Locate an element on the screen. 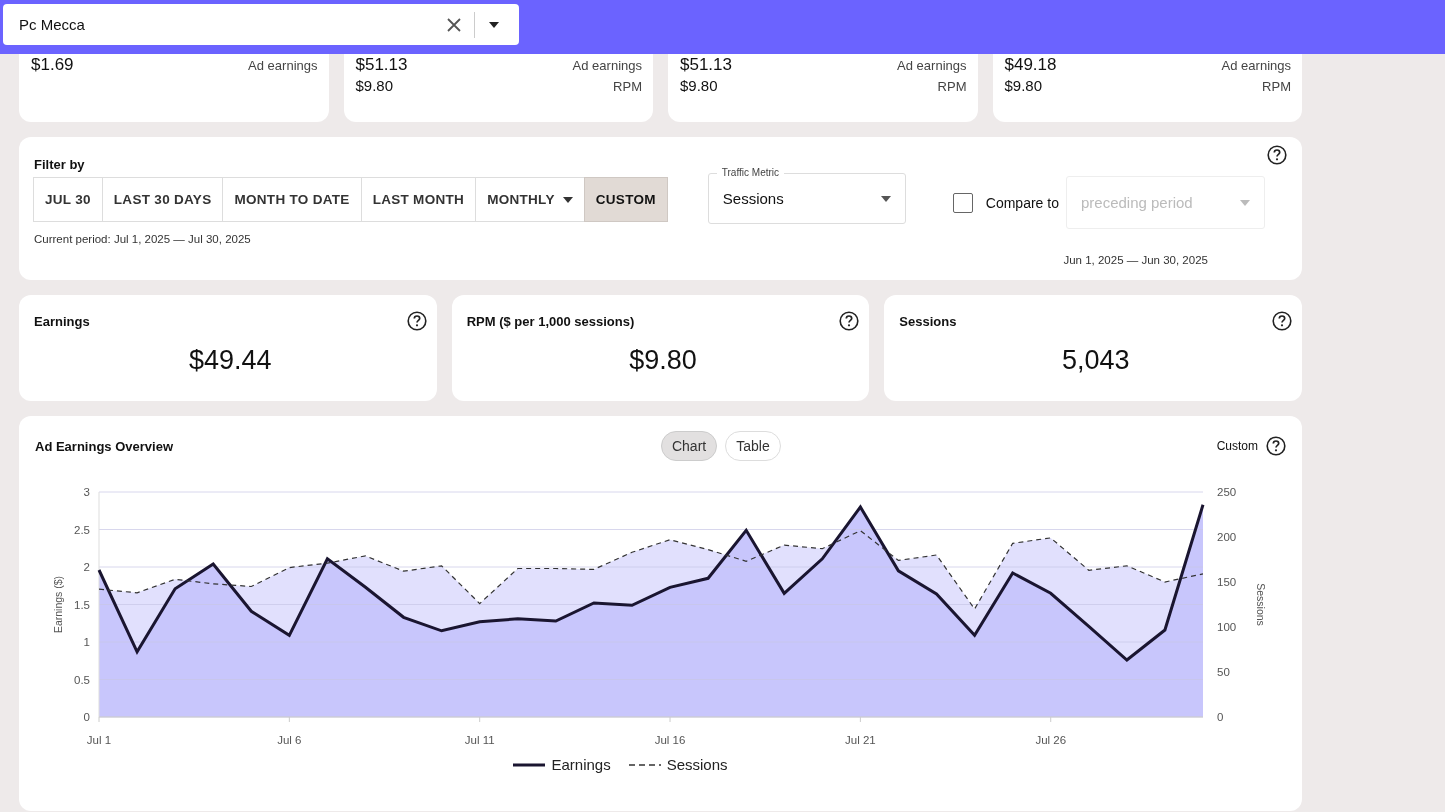 This screenshot has width=1445, height=812. metric-value: $9.80 is located at coordinates (663, 360).